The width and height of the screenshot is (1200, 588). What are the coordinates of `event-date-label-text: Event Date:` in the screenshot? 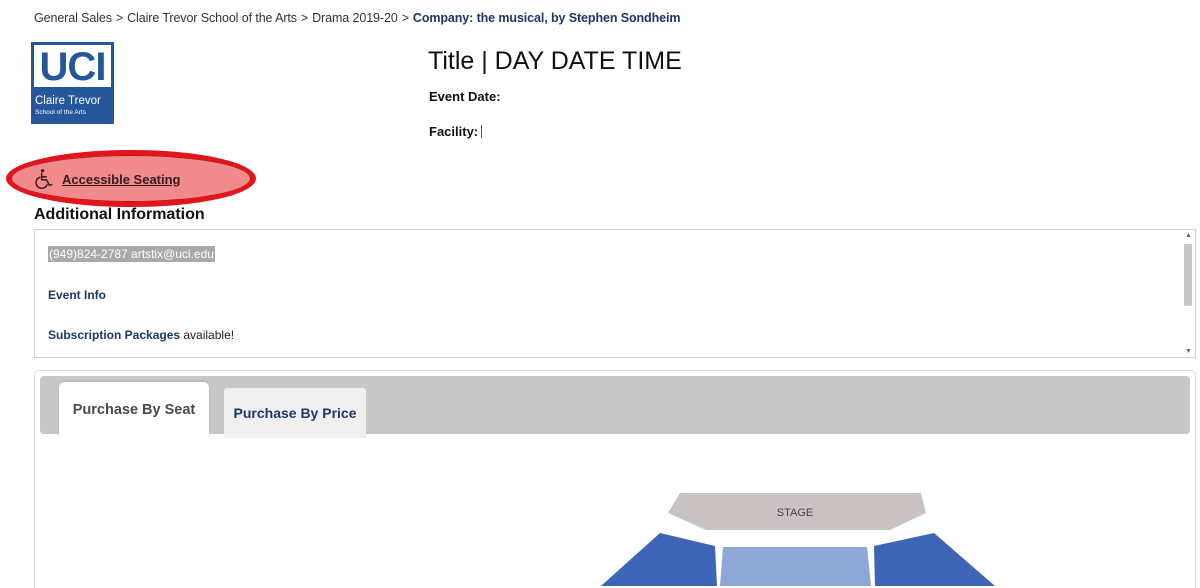 It's located at (465, 96).